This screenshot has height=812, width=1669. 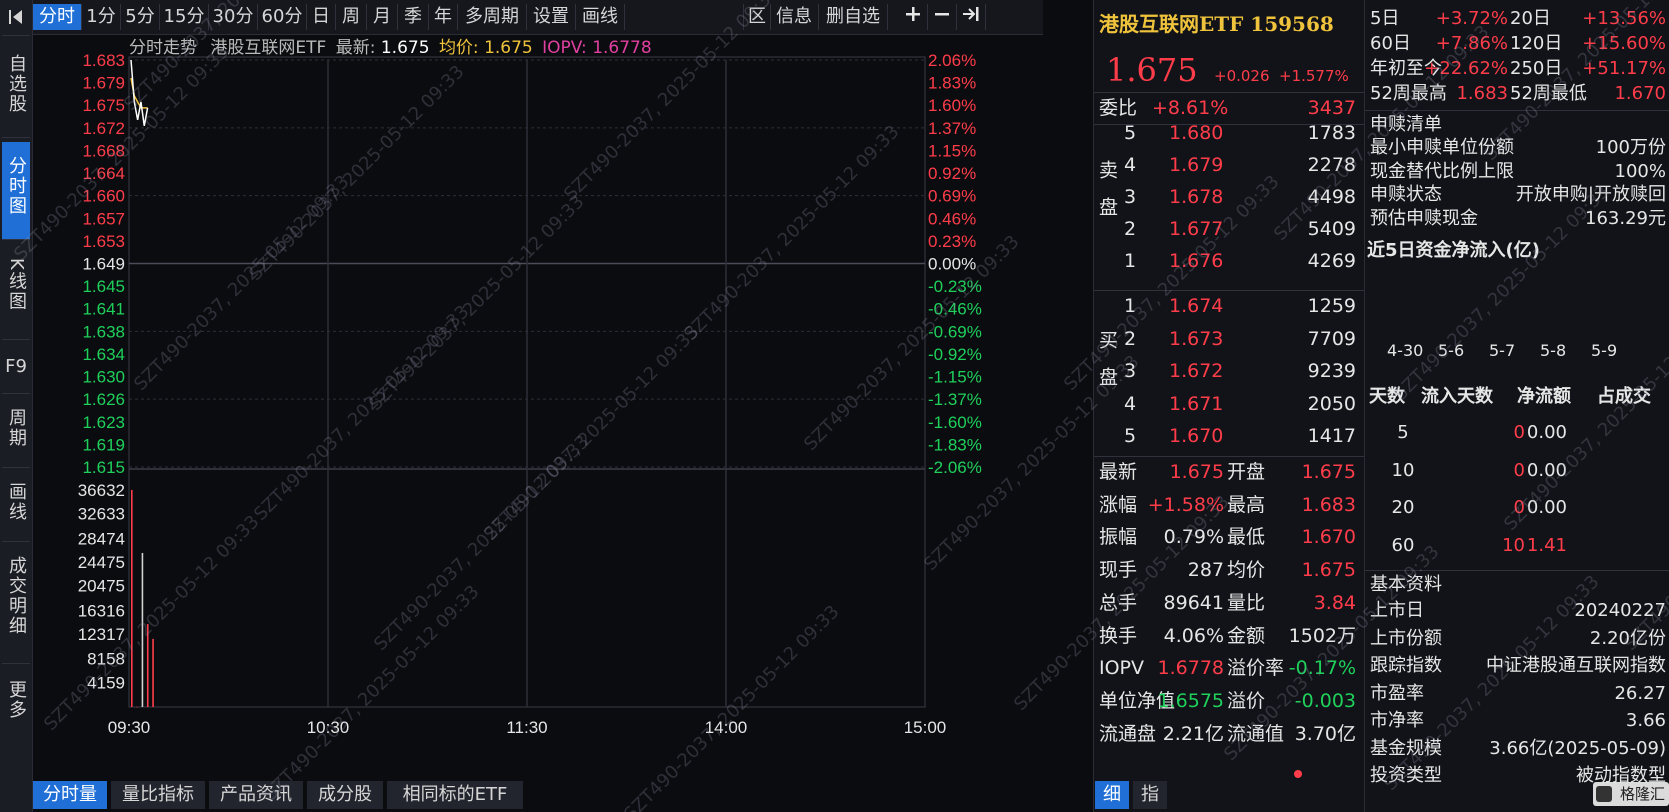 What do you see at coordinates (1577, 748) in the screenshot?
I see `basic-value: 3.66亿(2025-05-09)` at bounding box center [1577, 748].